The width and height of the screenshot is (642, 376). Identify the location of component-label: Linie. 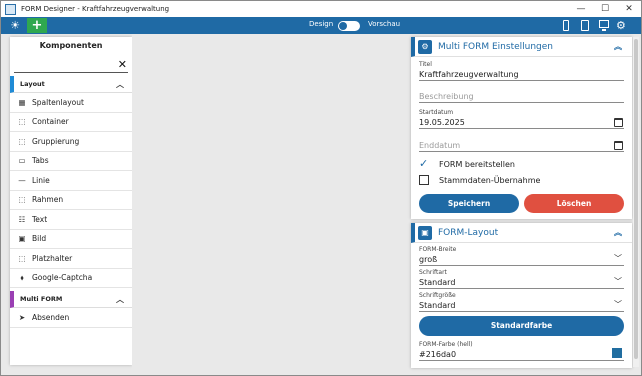
(41, 180).